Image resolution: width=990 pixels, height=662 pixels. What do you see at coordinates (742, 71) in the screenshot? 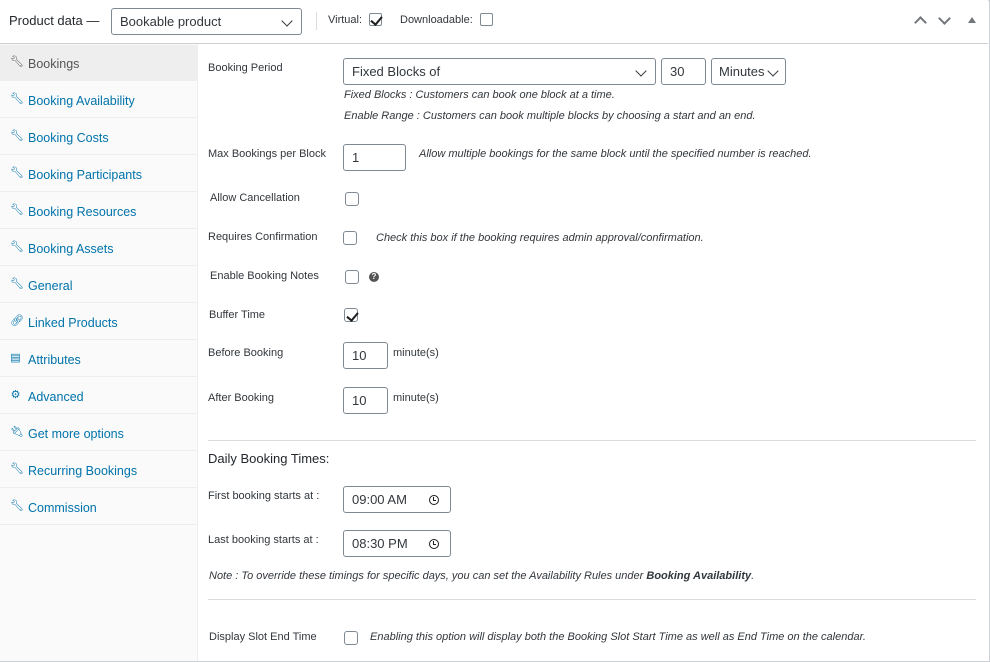
I see `booking-unit-value: Minutes` at bounding box center [742, 71].